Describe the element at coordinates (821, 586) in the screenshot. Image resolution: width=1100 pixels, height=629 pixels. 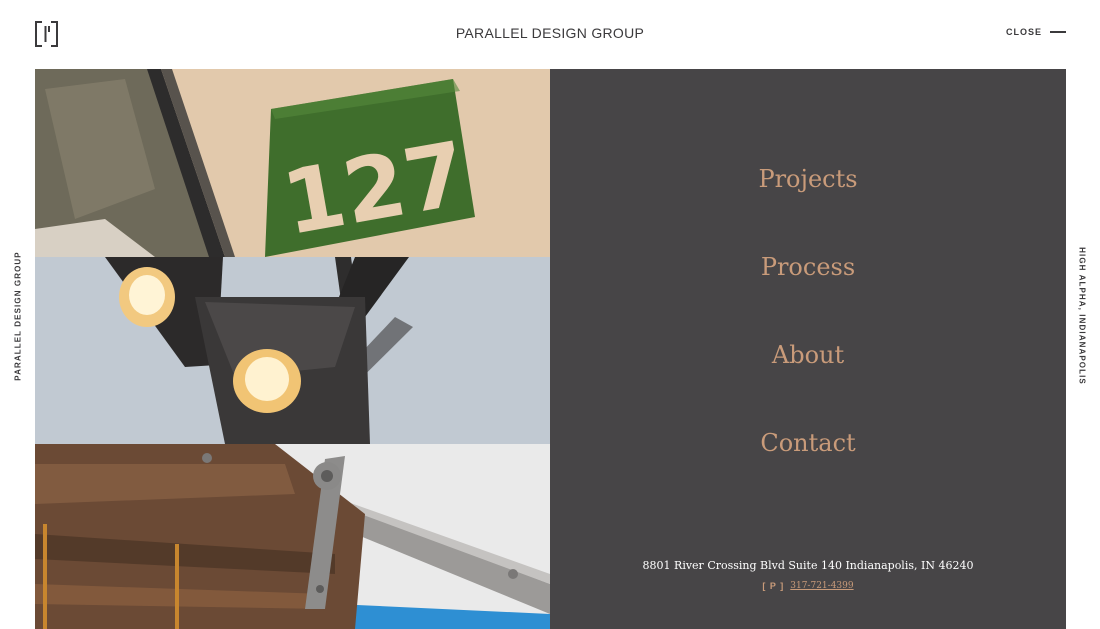
I see `phone-link: 317-721-4399` at that location.